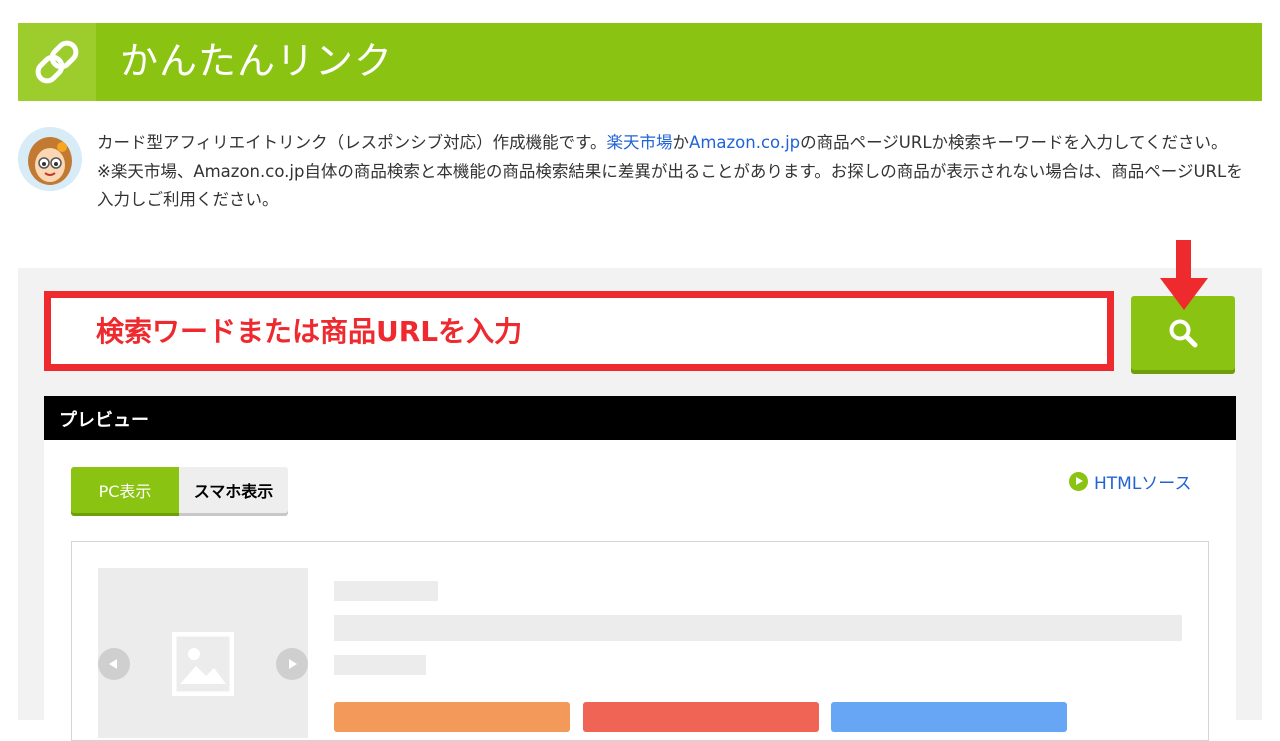  What do you see at coordinates (640, 142) in the screenshot?
I see `rakuten-link: 楽天市場` at bounding box center [640, 142].